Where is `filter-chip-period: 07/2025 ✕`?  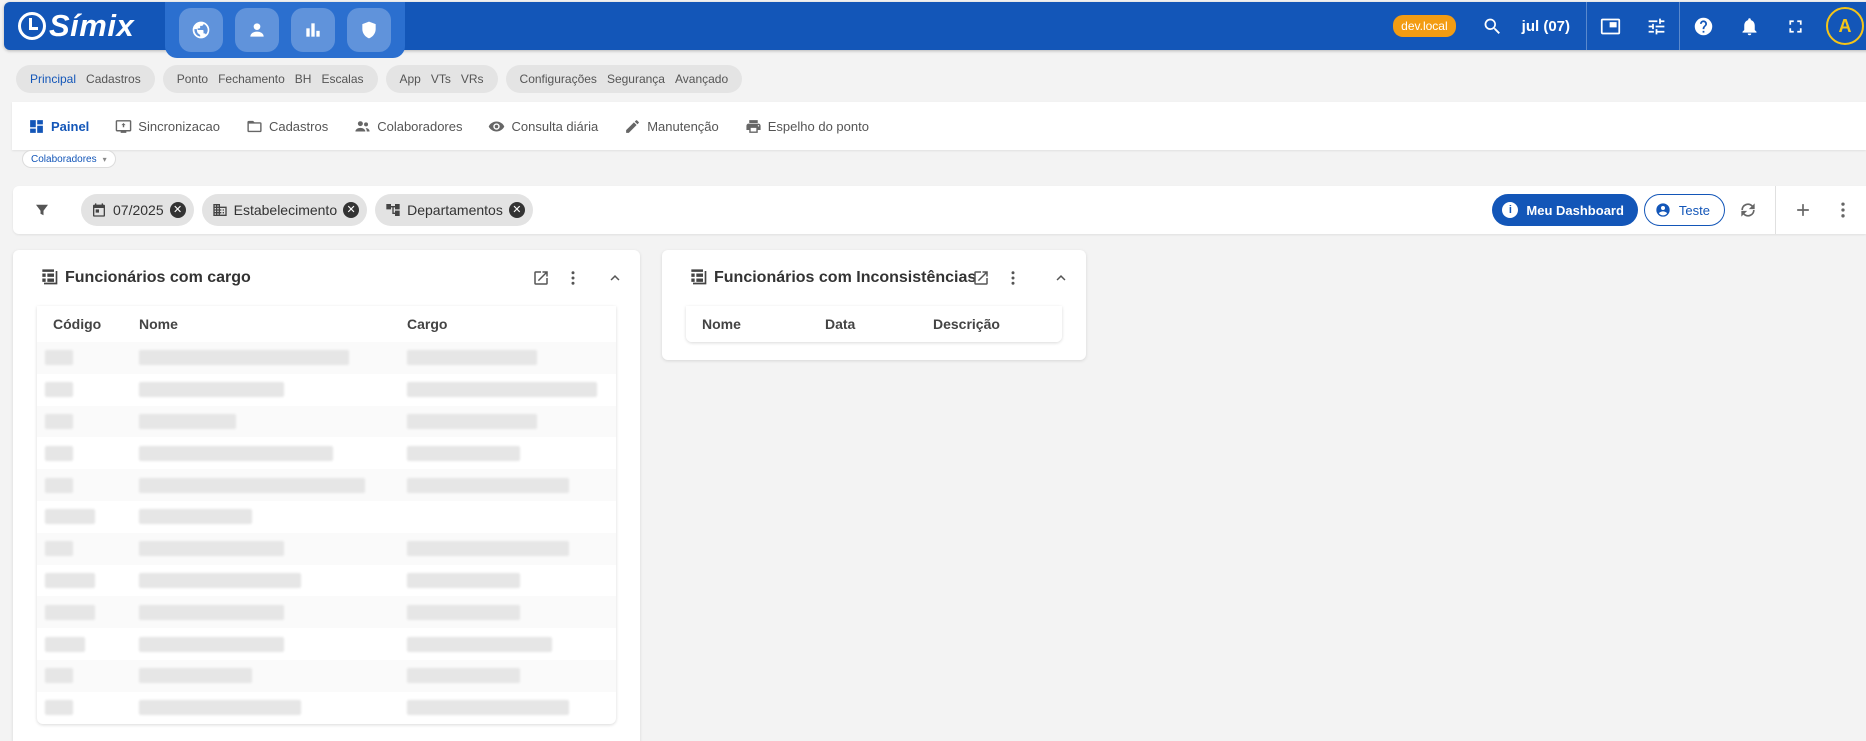
filter-chip-period: 07/2025 ✕ is located at coordinates (137, 210).